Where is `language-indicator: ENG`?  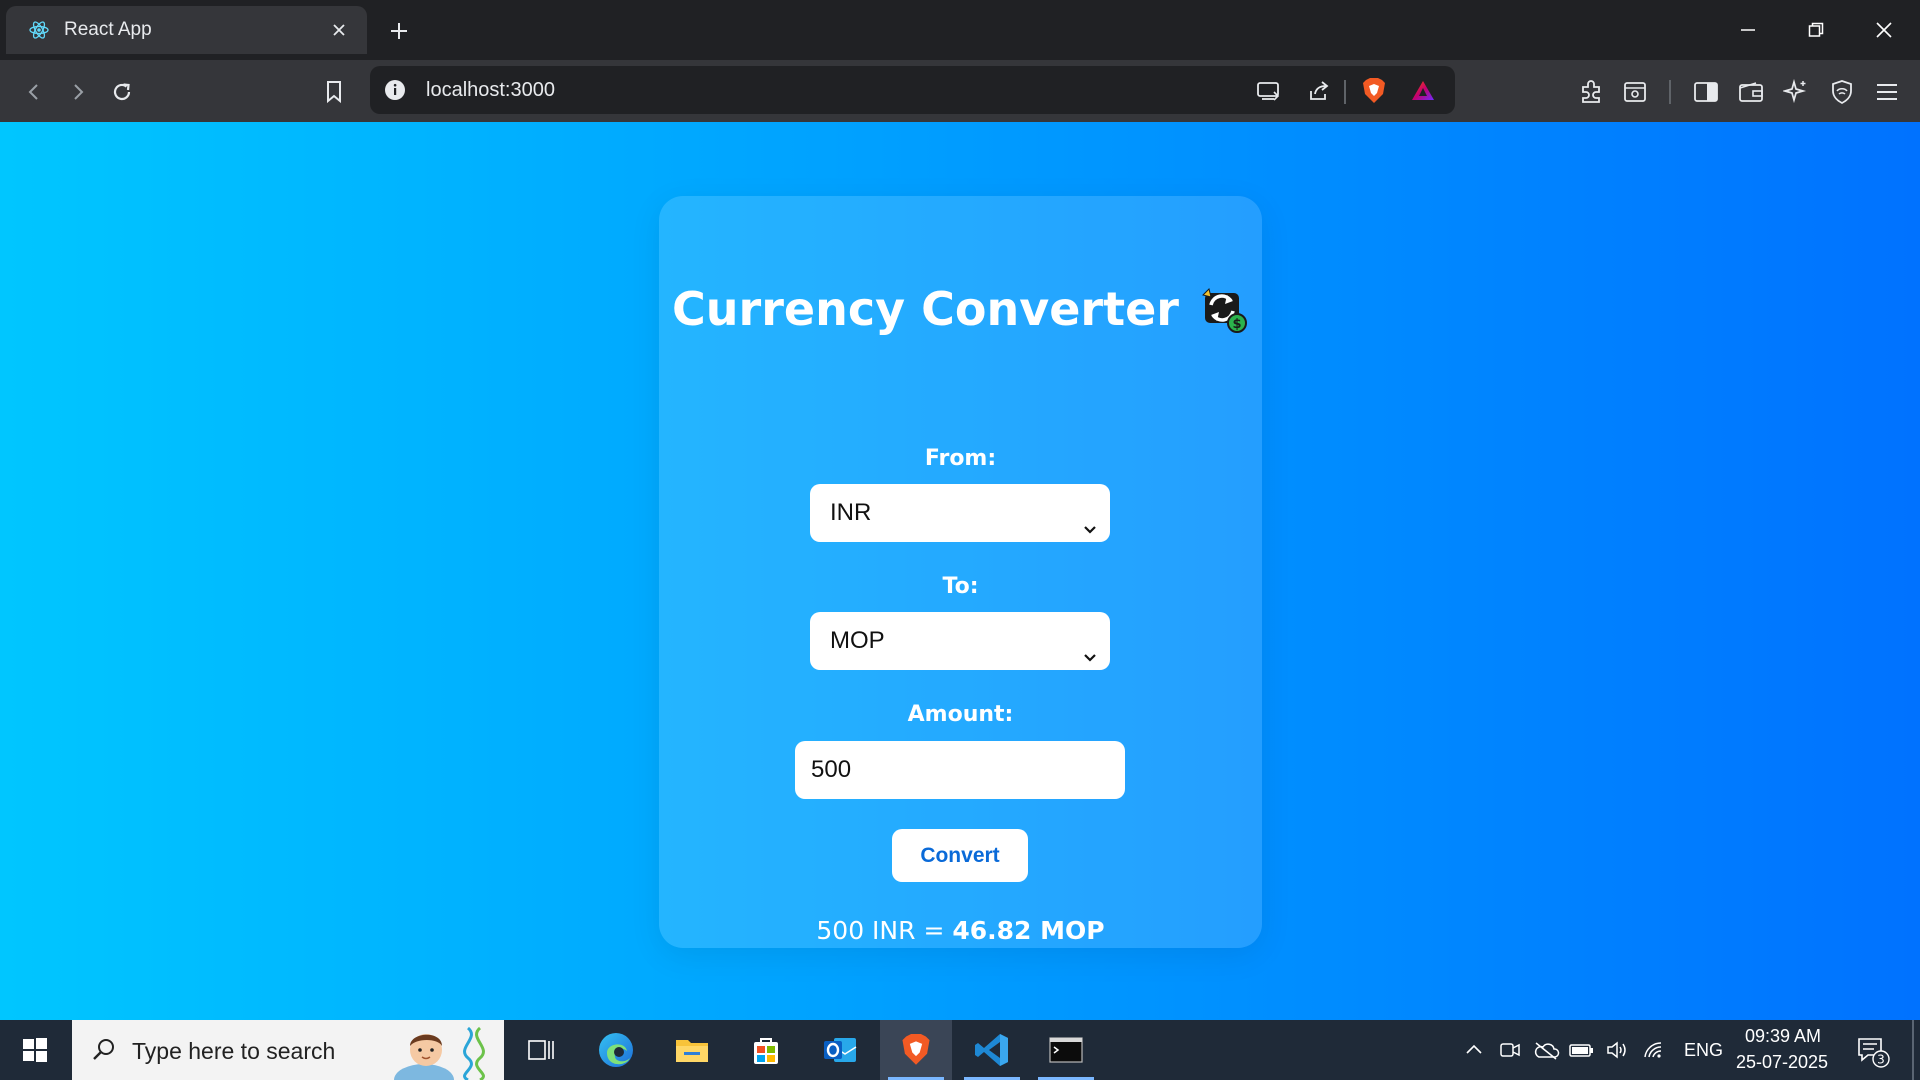
language-indicator: ENG is located at coordinates (1703, 1050).